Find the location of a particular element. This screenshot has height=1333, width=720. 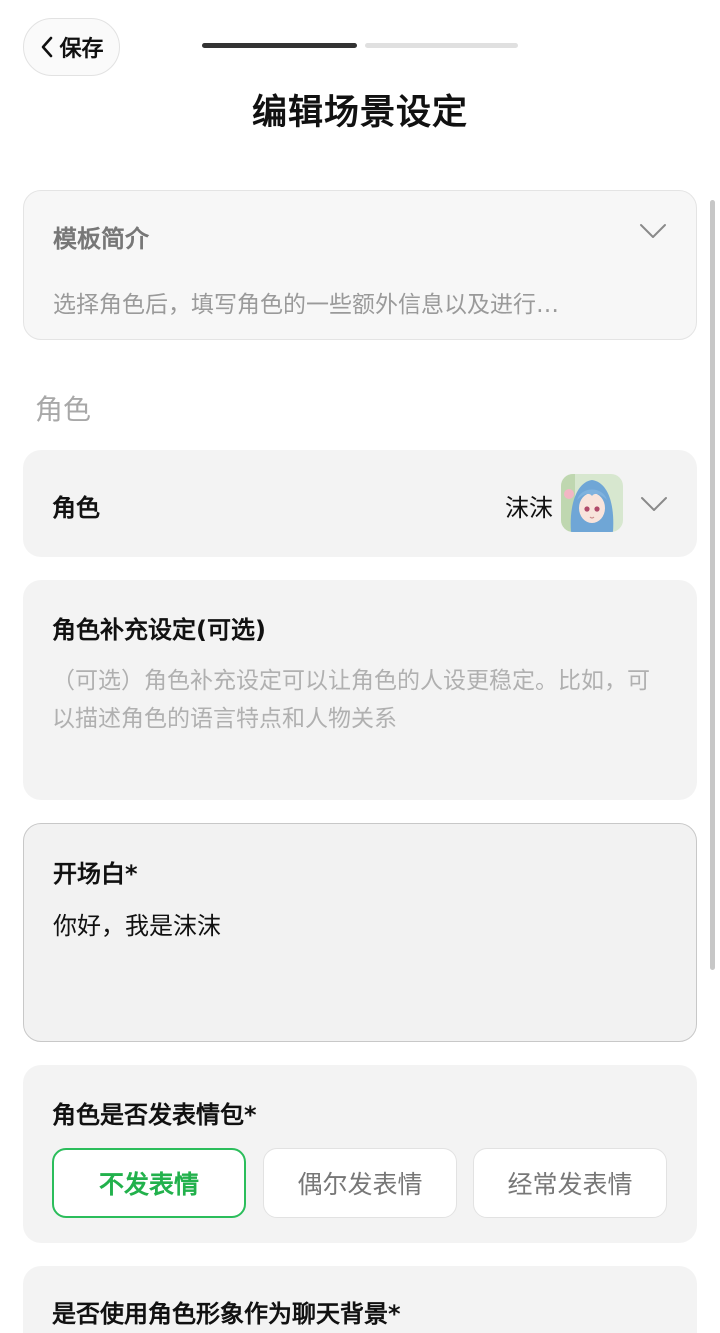

option-occasional-sticker: 偶尔发表情 is located at coordinates (360, 1183).